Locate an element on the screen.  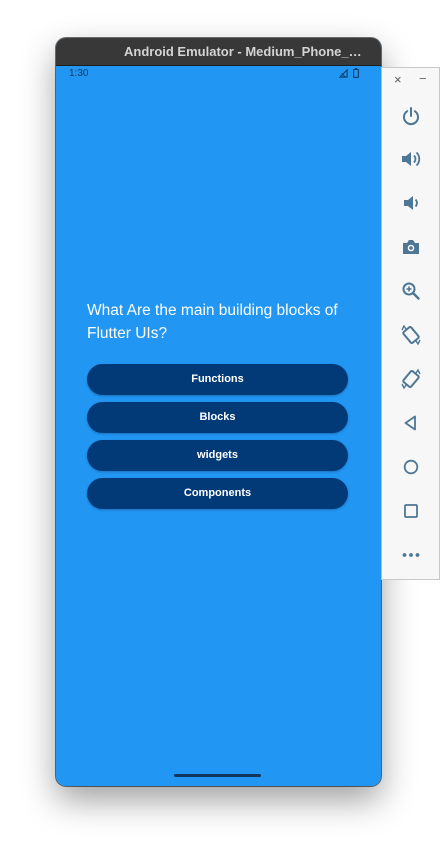
answer-button-widgets: widgets is located at coordinates (217, 455).